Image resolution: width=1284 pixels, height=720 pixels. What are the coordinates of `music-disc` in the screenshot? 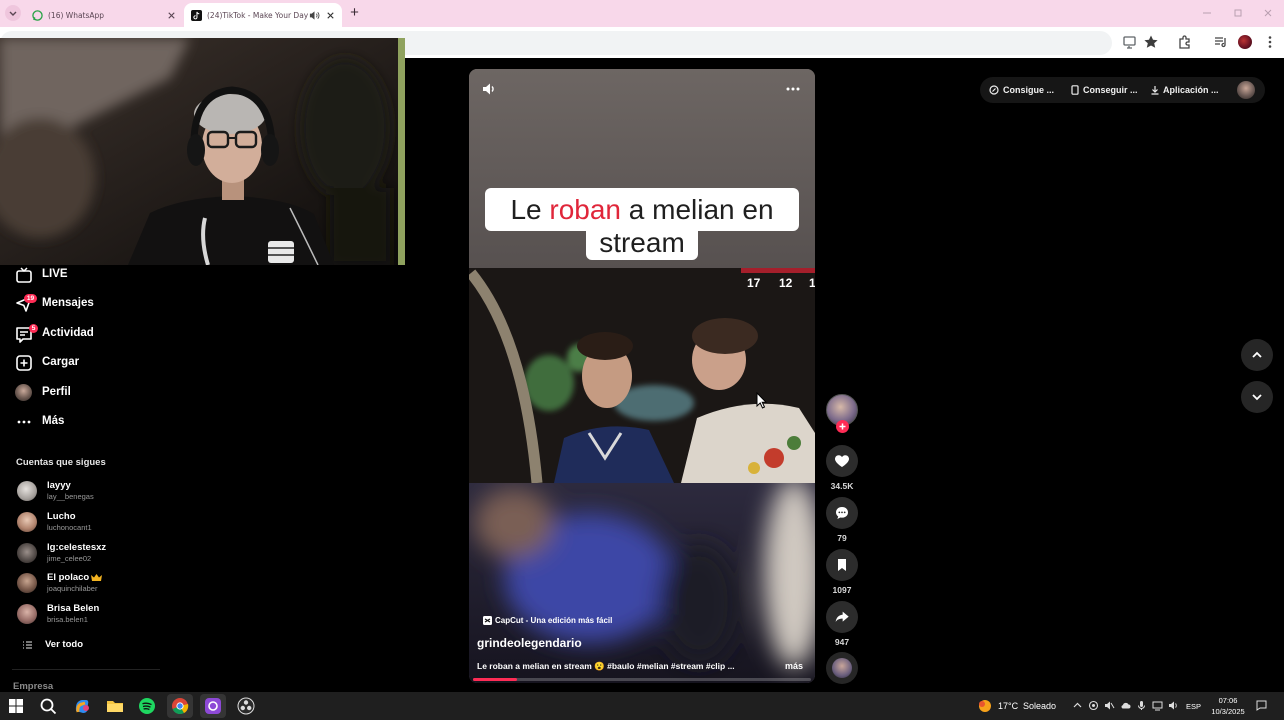 It's located at (842, 668).